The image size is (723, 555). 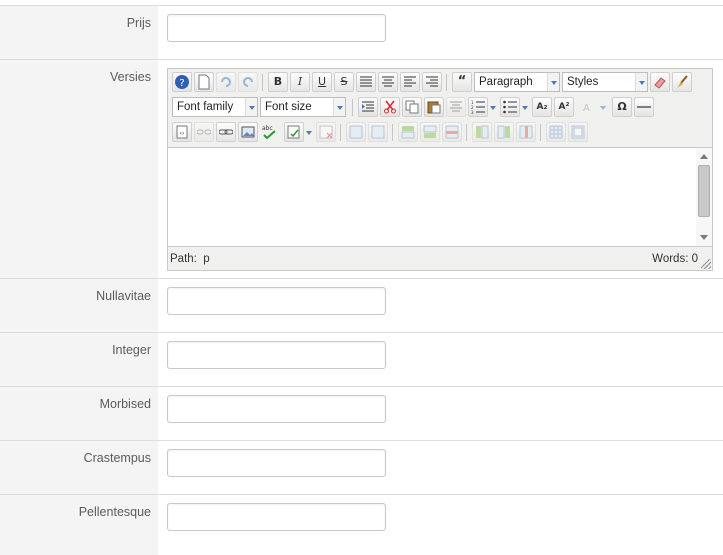 What do you see at coordinates (504, 132) in the screenshot?
I see `insert-col-after-button` at bounding box center [504, 132].